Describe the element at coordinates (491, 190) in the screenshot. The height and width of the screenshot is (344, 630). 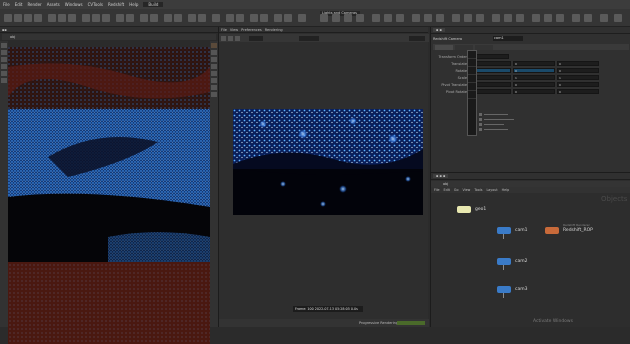
I see `network-menu-layout: Layout` at that location.